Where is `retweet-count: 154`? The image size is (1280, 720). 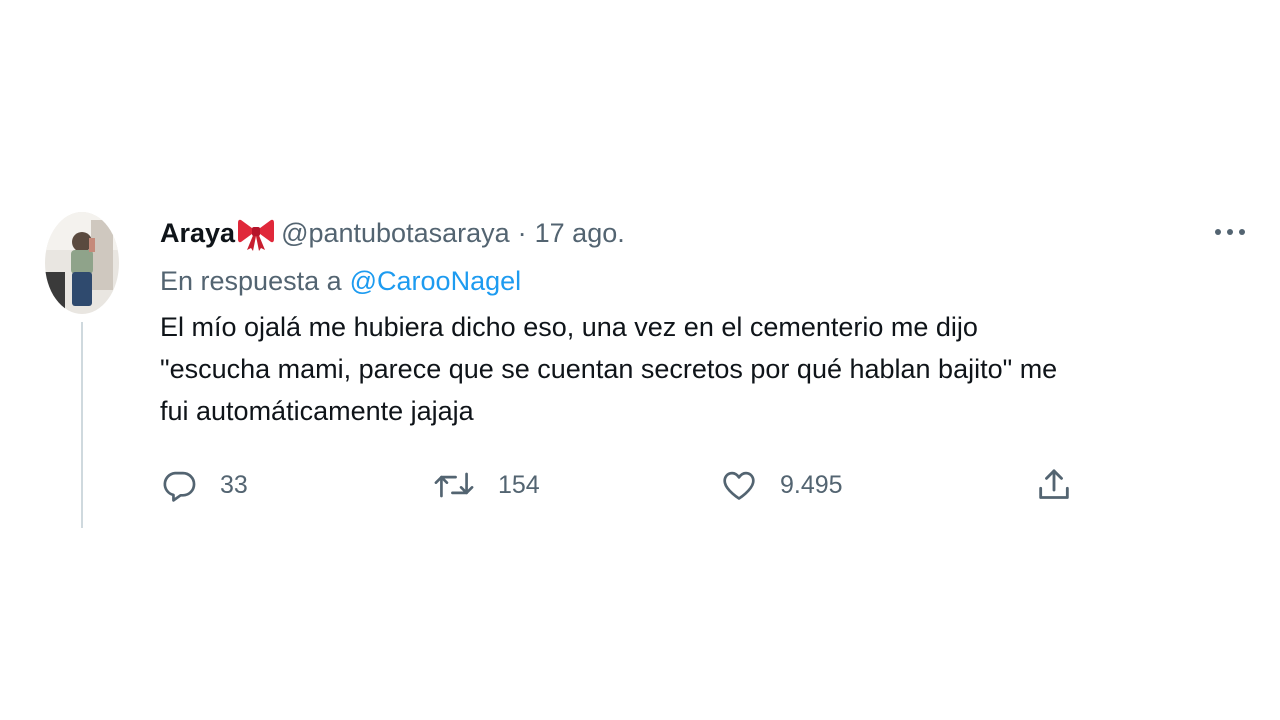
retweet-count: 154 is located at coordinates (519, 484).